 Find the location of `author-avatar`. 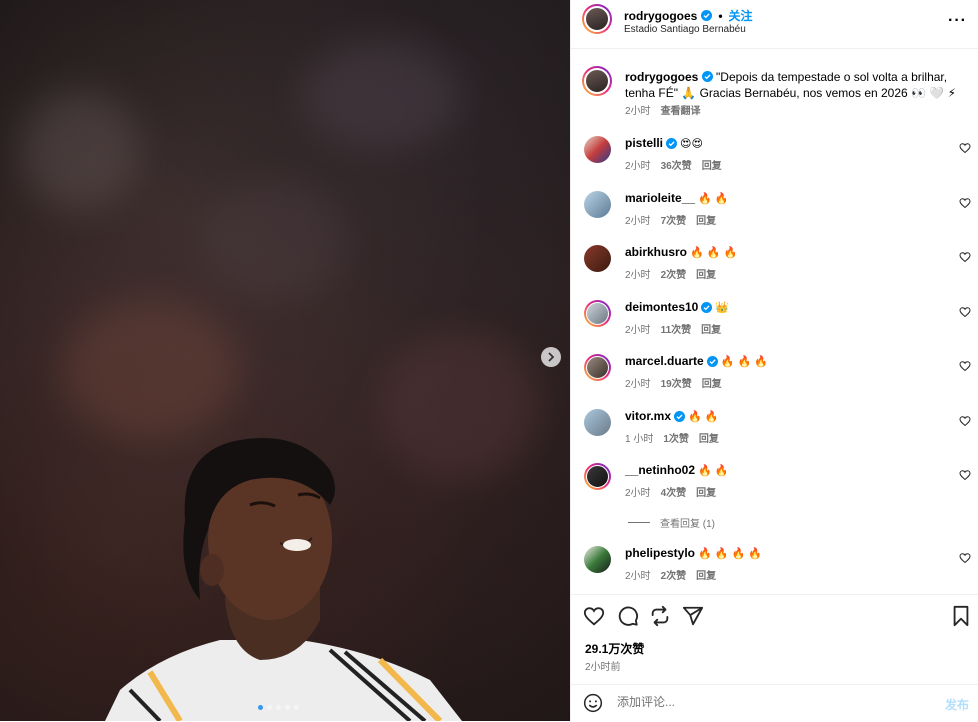

author-avatar is located at coordinates (597, 19).